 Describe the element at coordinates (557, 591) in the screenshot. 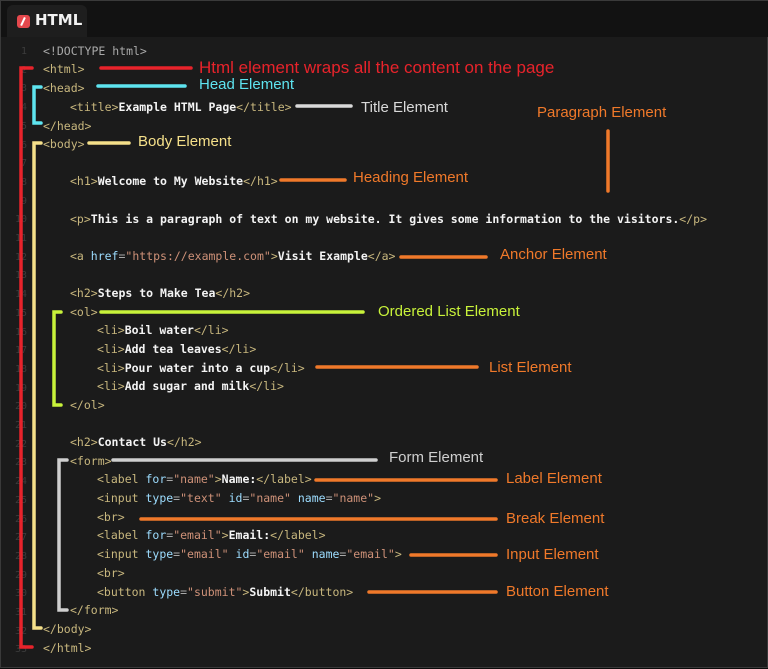

I see `button-annotation-label: Button Element` at that location.